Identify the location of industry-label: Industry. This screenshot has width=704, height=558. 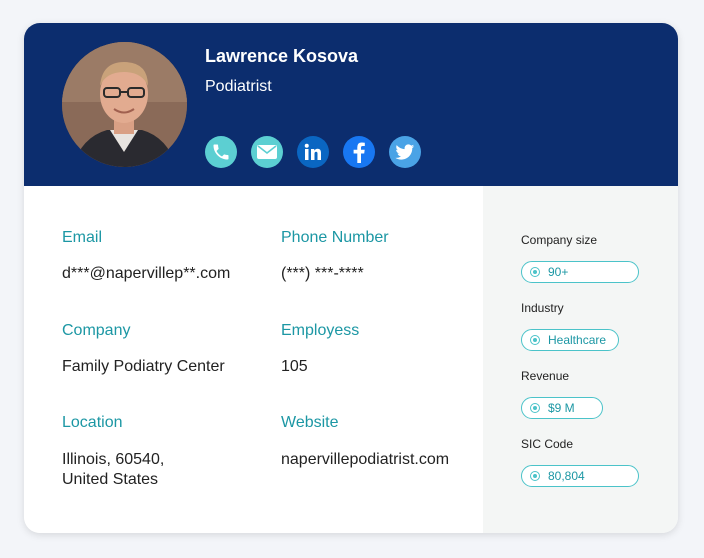
(542, 308).